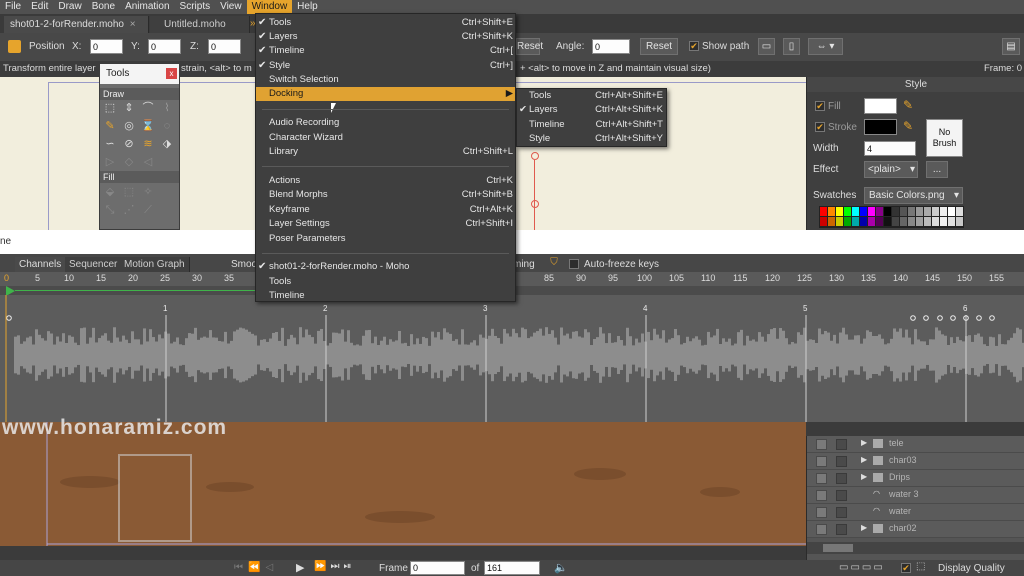 This screenshot has width=1024, height=576. Describe the element at coordinates (891, 169) in the screenshot. I see `effect-dropdown: <plain> ▾` at that location.